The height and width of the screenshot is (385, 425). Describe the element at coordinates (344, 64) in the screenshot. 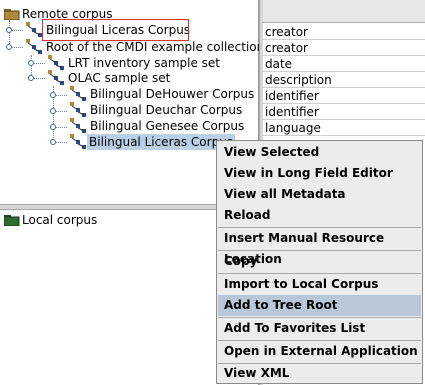

I see `metadata-field-cell: date` at that location.